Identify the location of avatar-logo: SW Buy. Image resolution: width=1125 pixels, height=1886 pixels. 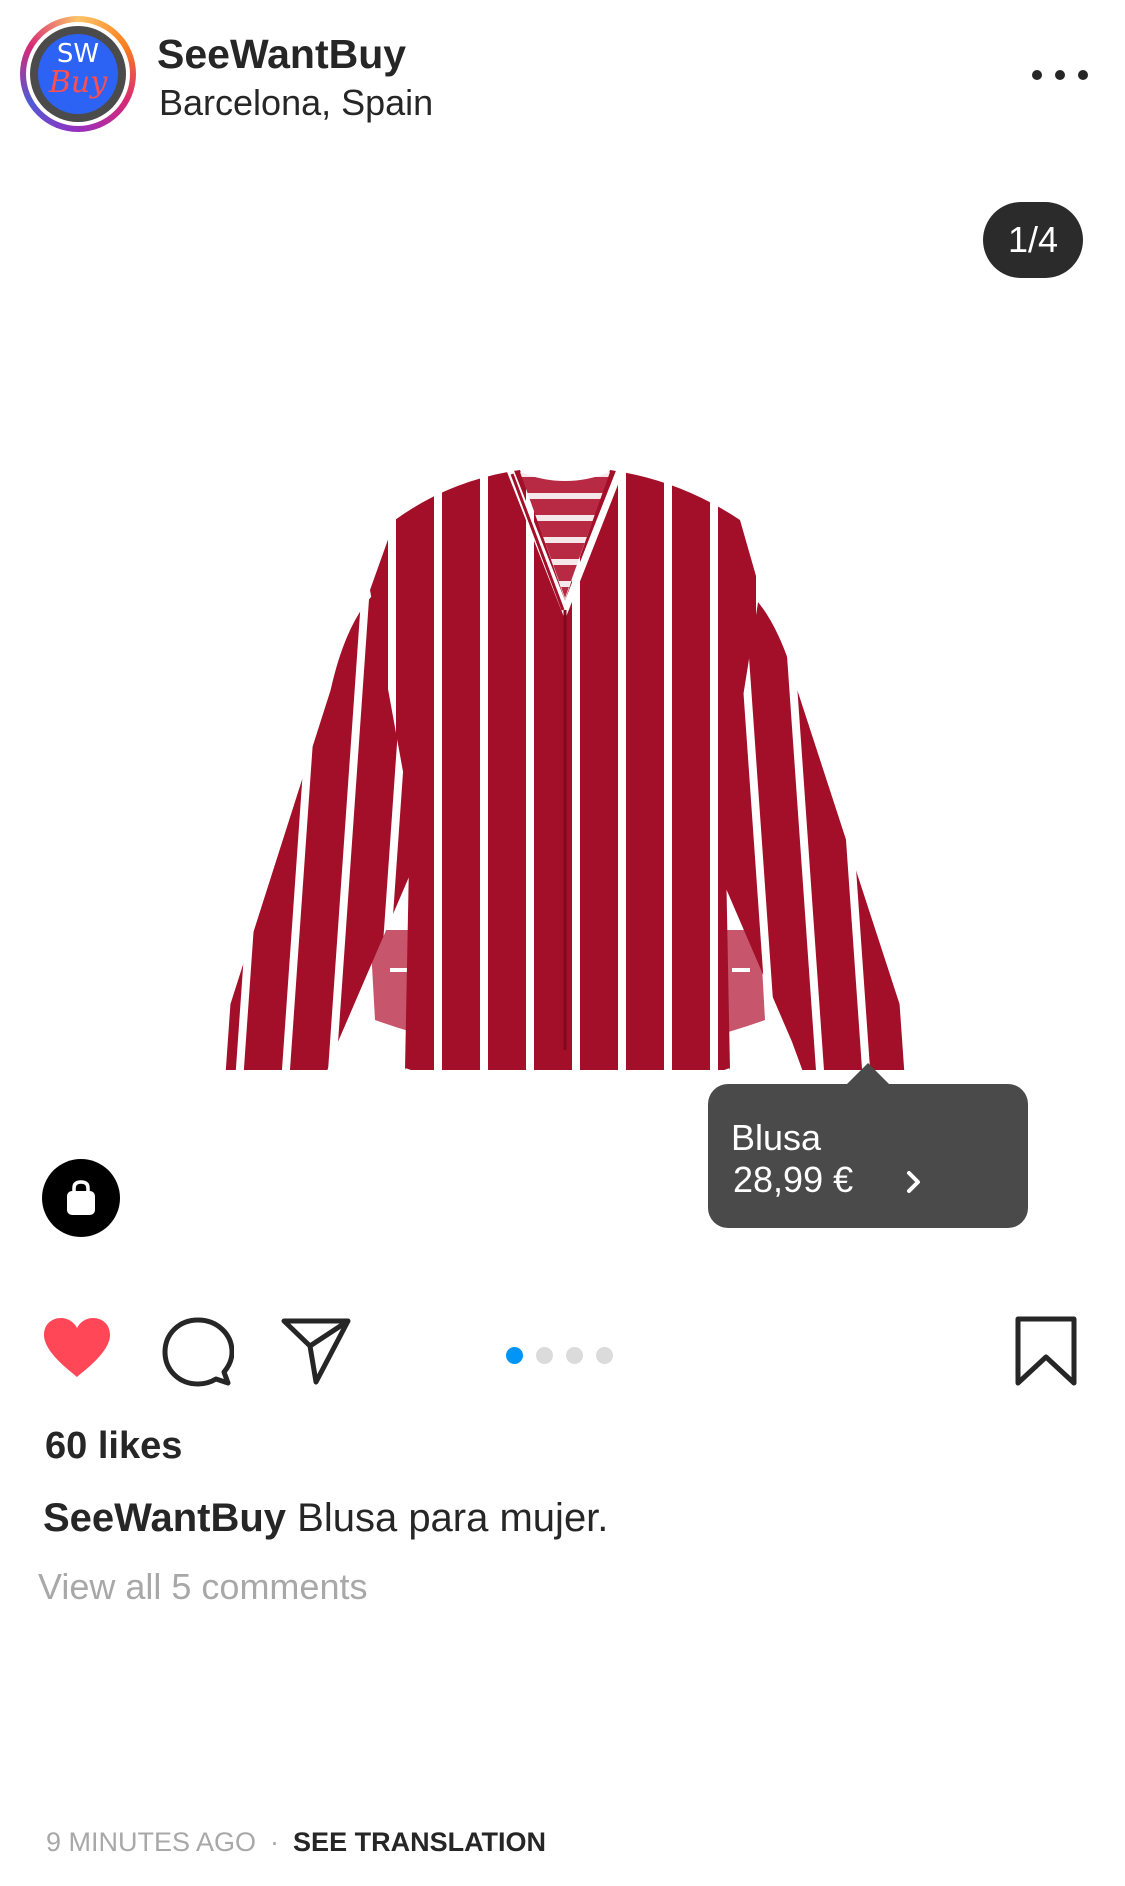
(78, 74).